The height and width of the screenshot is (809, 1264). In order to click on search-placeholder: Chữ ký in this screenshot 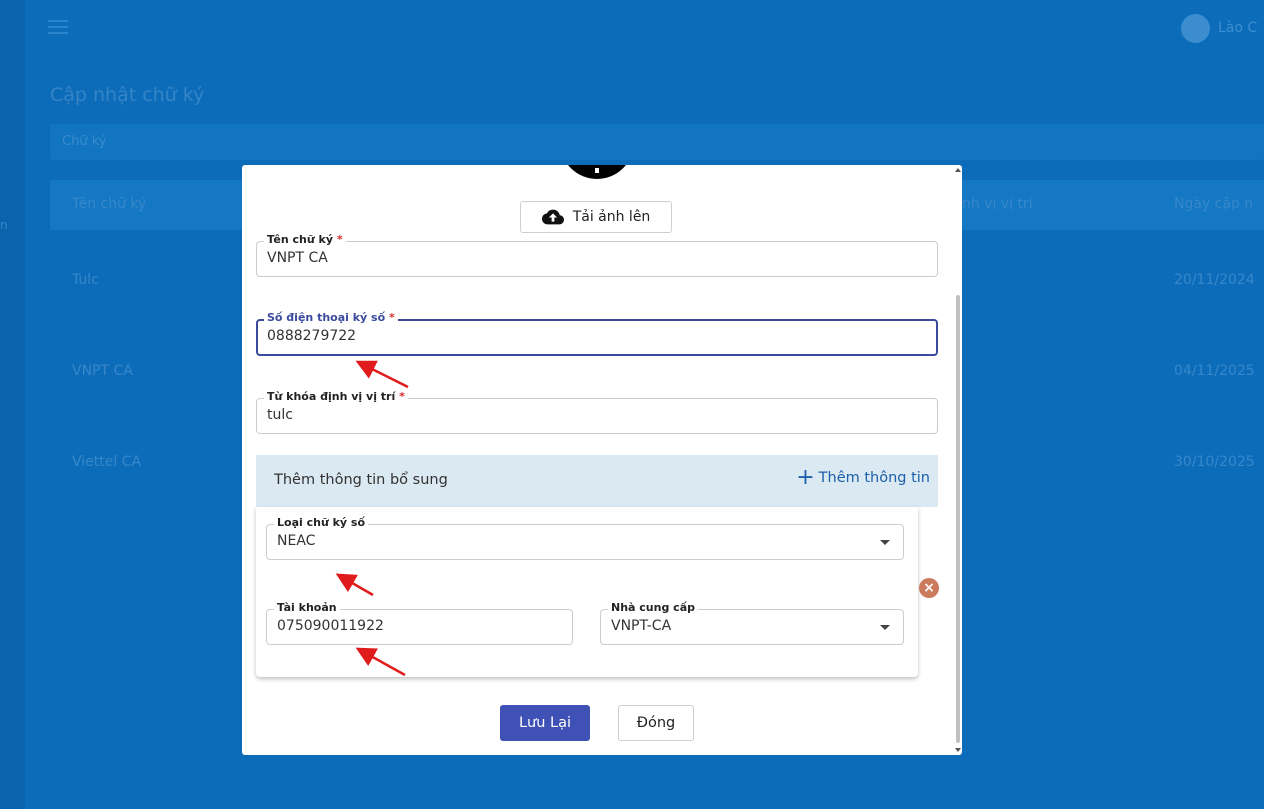, I will do `click(84, 141)`.